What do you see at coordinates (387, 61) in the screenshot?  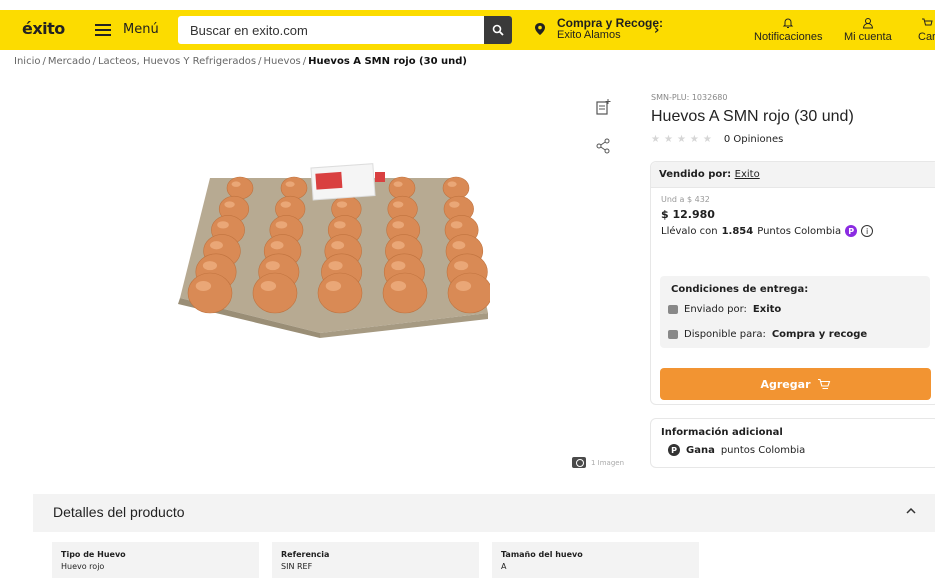 I see `breadcrumb-current: Huevos A SMN rojo (30 und)` at bounding box center [387, 61].